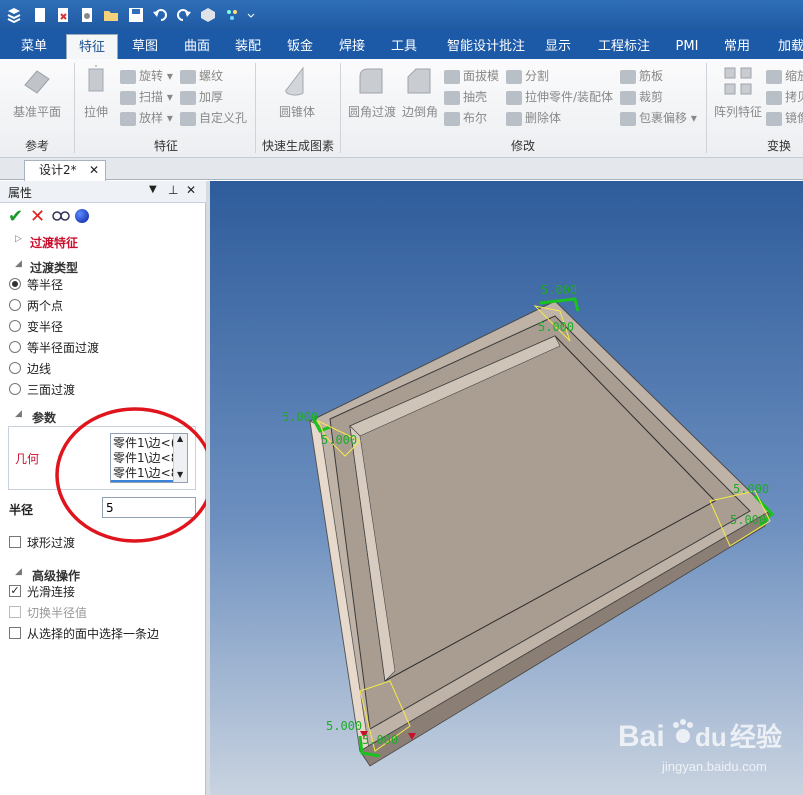 The image size is (803, 795). What do you see at coordinates (145, 46) in the screenshot?
I see `tab-sketch: 草图` at bounding box center [145, 46].